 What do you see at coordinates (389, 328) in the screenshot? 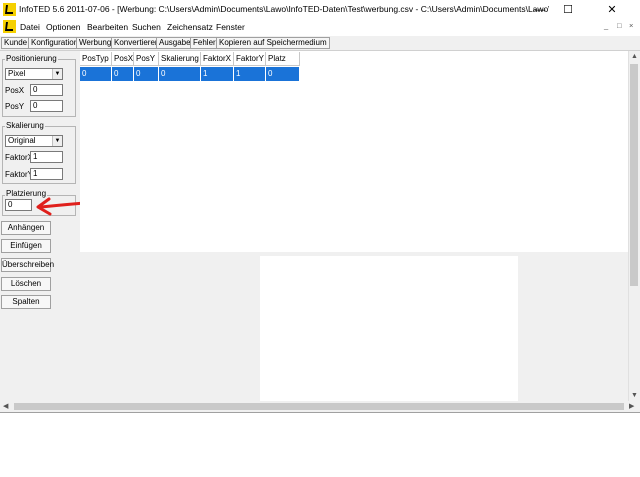
I see `preview-canvas` at bounding box center [389, 328].